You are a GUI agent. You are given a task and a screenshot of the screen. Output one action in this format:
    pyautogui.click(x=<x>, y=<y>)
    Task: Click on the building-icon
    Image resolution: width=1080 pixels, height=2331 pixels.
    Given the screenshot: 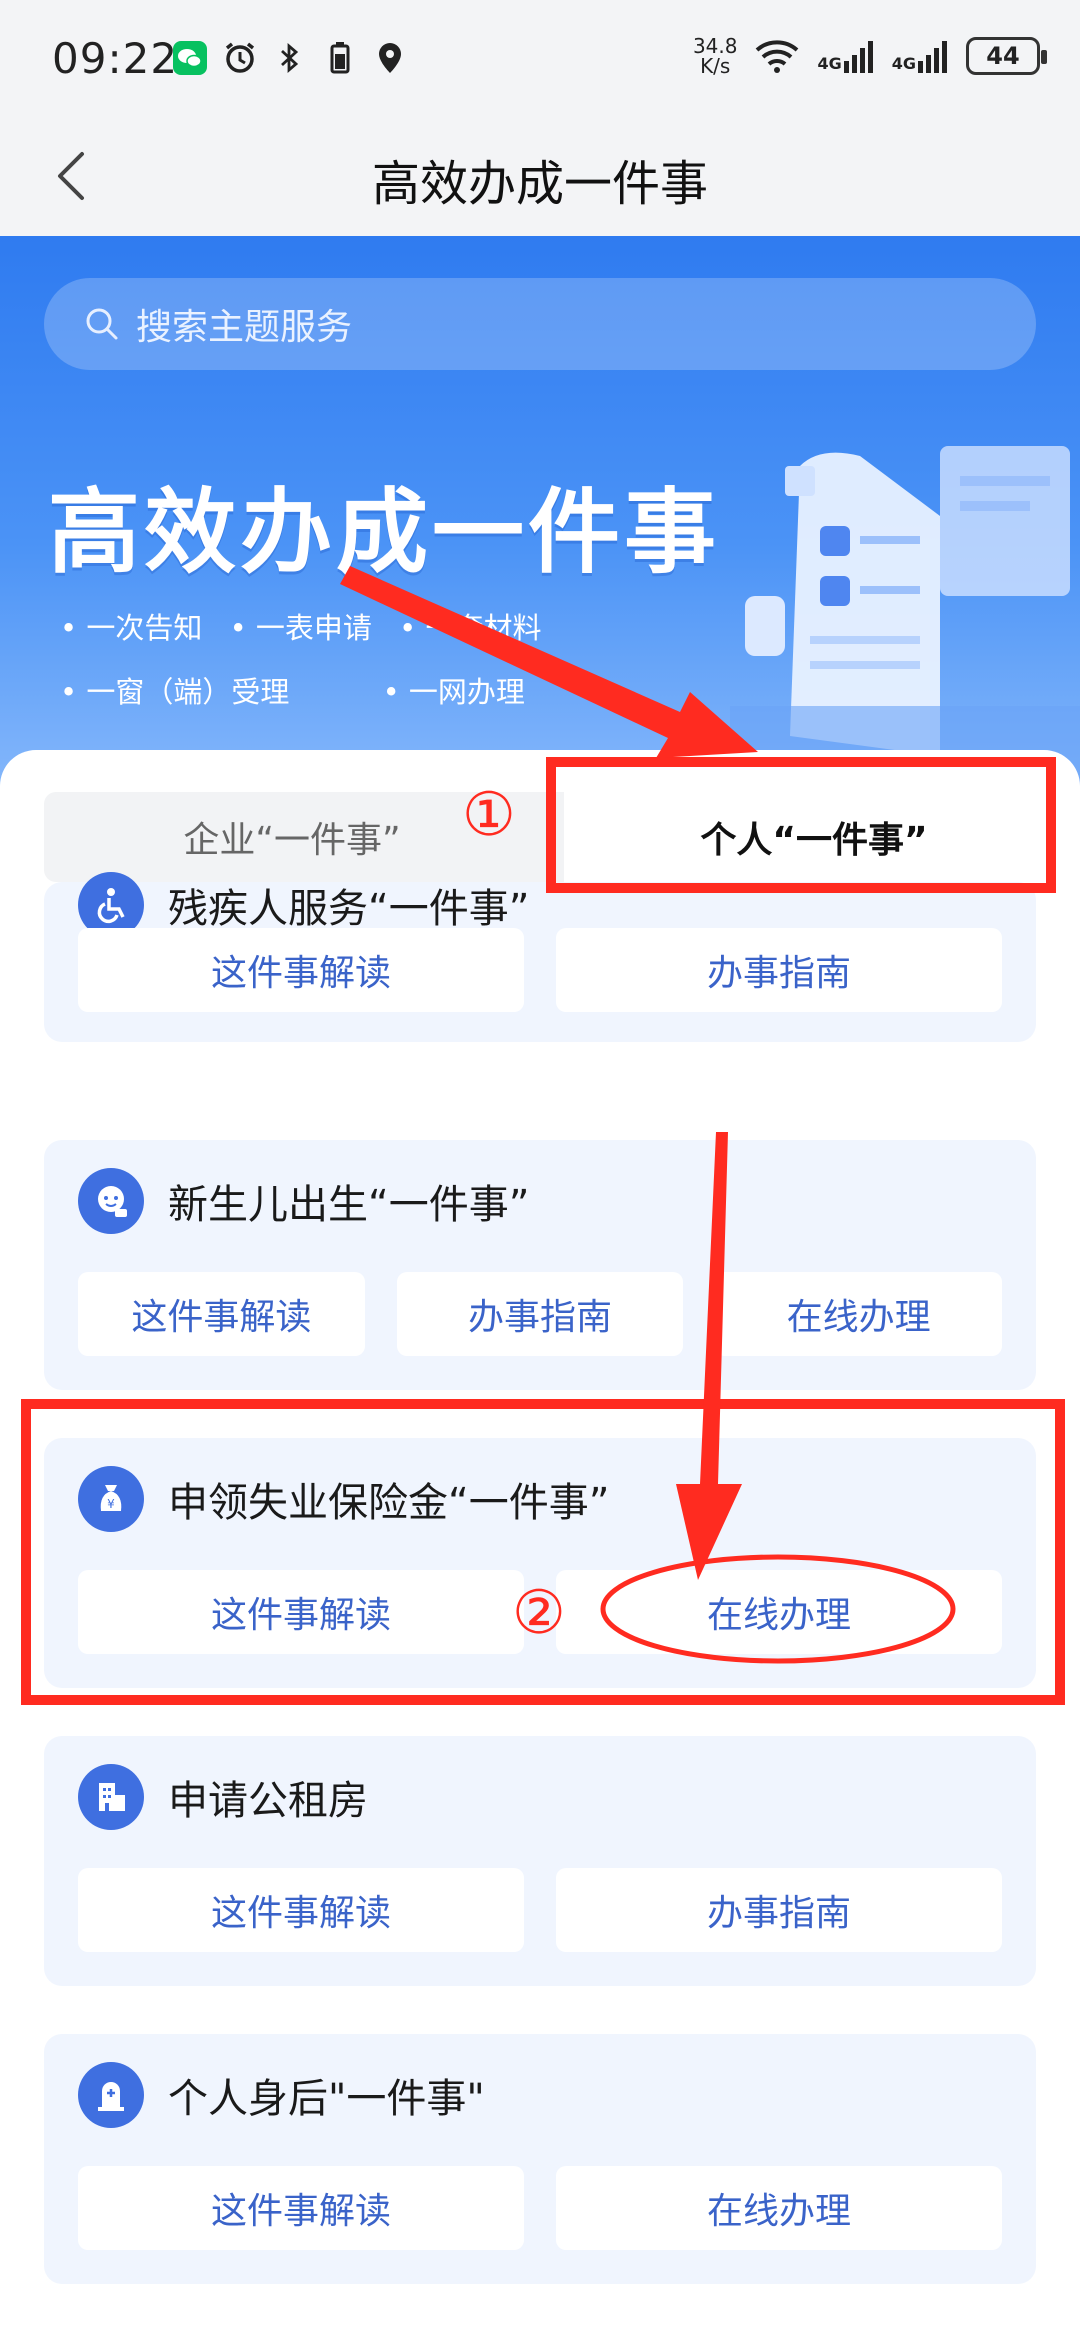 What is the action you would take?
    pyautogui.click(x=111, y=1797)
    